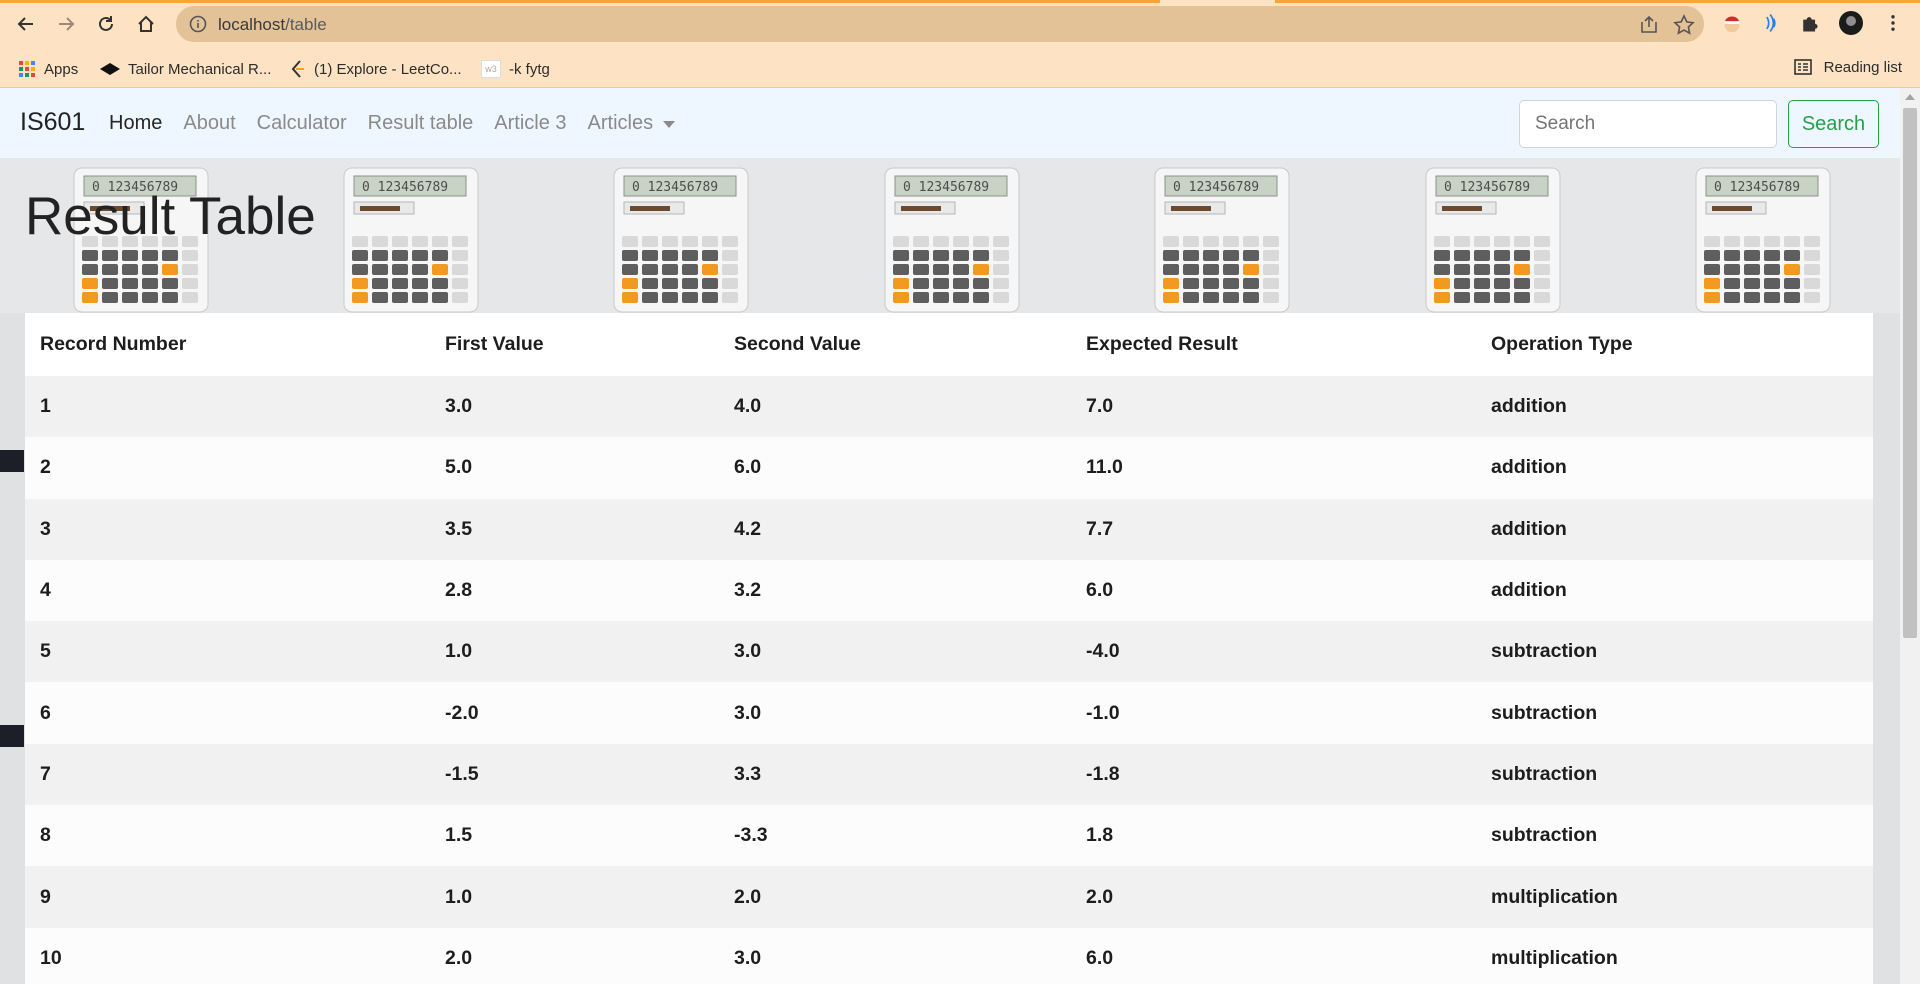  Describe the element at coordinates (949, 897) in the screenshot. I see `table-row: 9 1.0 2.0 2.0 multiplication` at that location.